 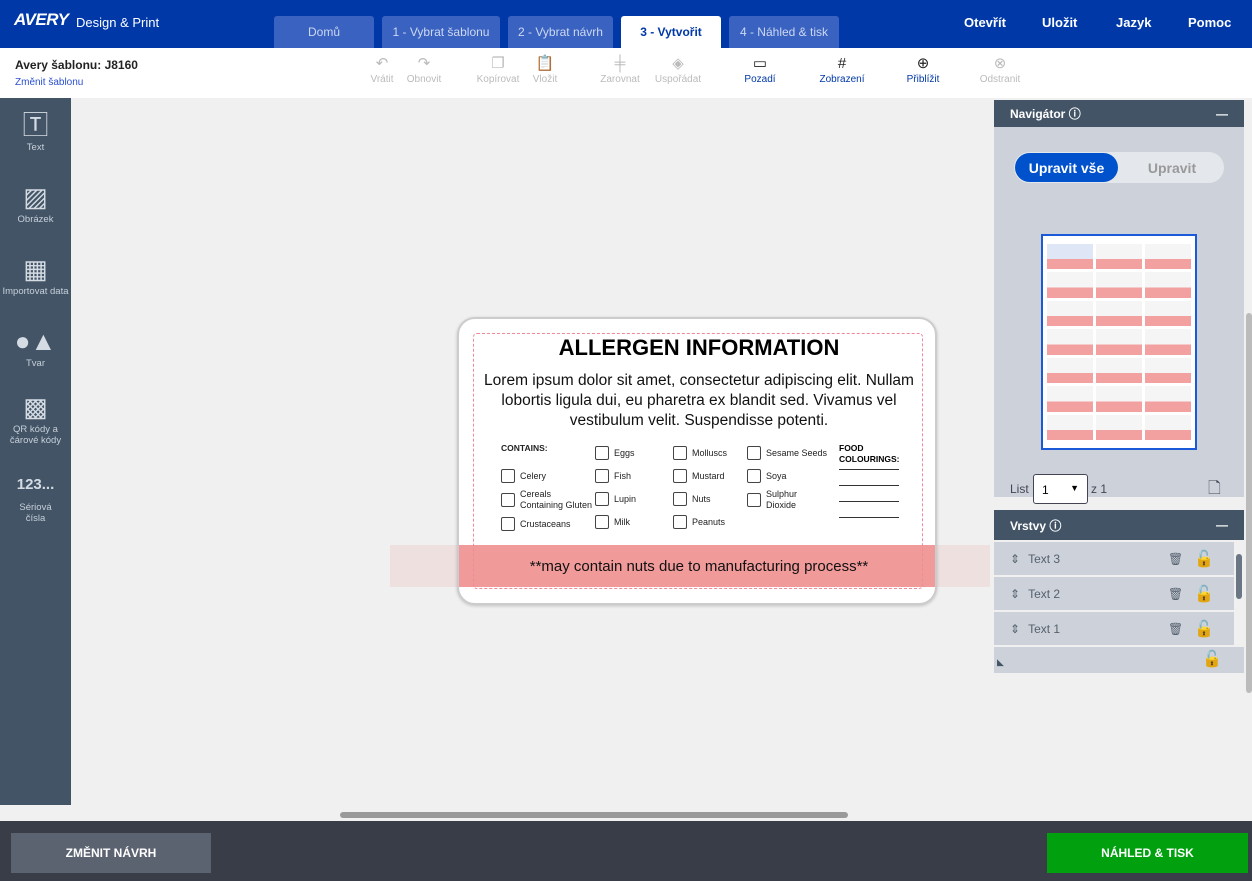 I want to click on layer-item: ⇕ Text 1 🗑 🔓, so click(x=1119, y=628).